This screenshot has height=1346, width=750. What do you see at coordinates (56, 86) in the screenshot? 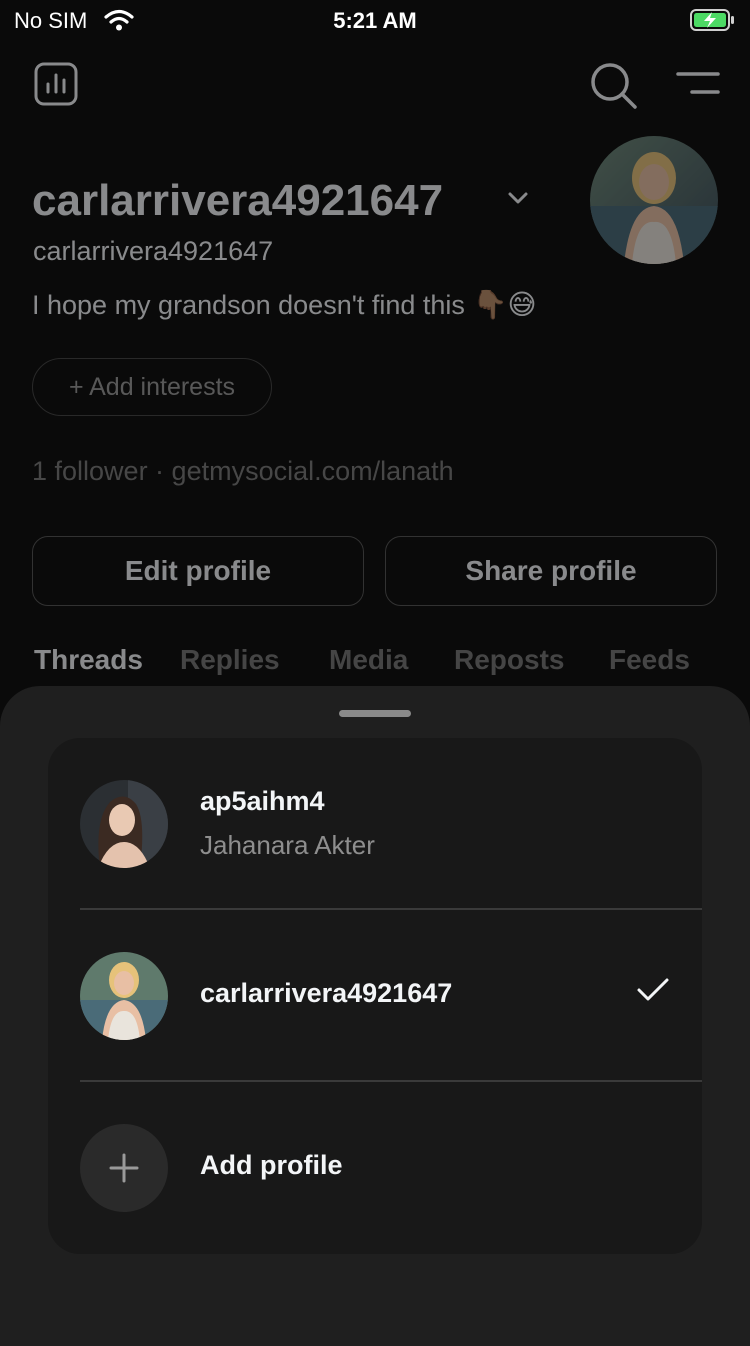
I see `insights-icon` at bounding box center [56, 86].